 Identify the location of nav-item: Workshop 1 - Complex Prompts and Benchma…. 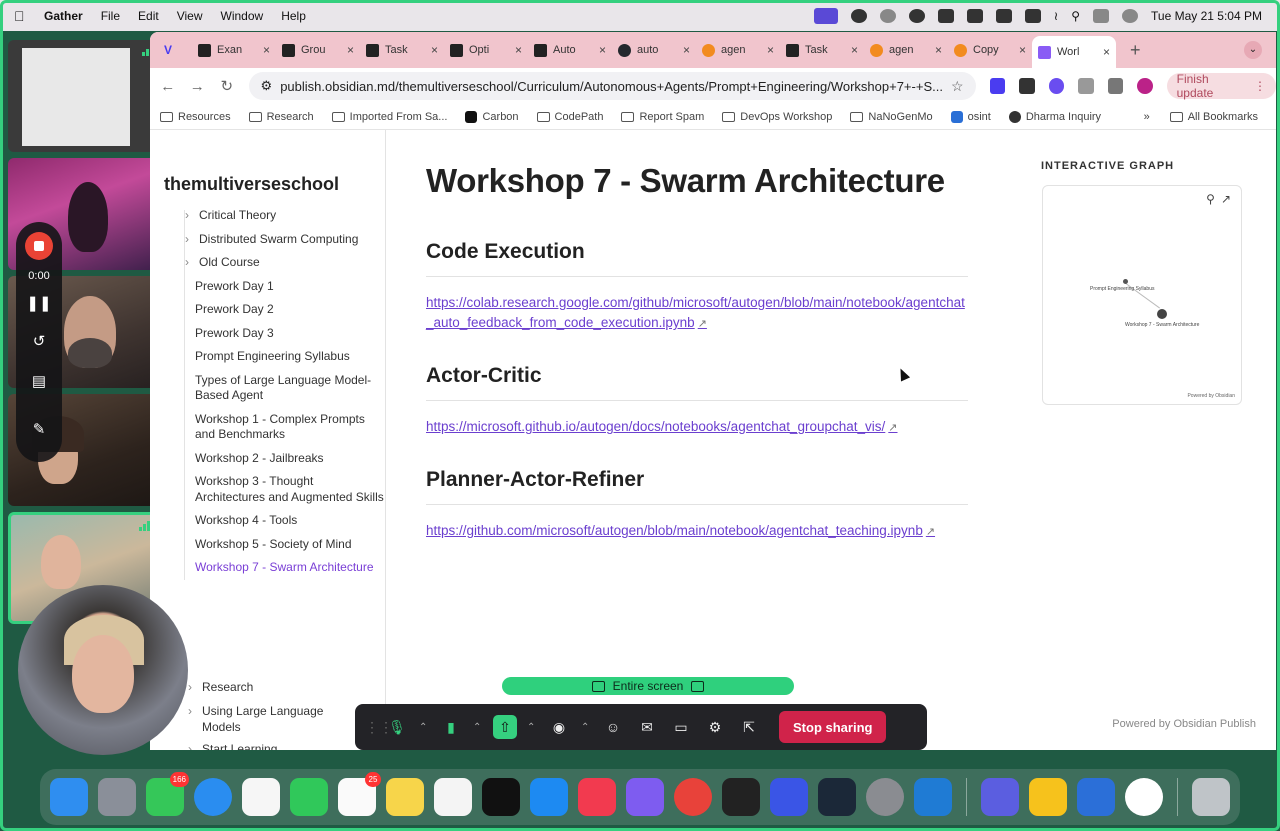
(284, 427).